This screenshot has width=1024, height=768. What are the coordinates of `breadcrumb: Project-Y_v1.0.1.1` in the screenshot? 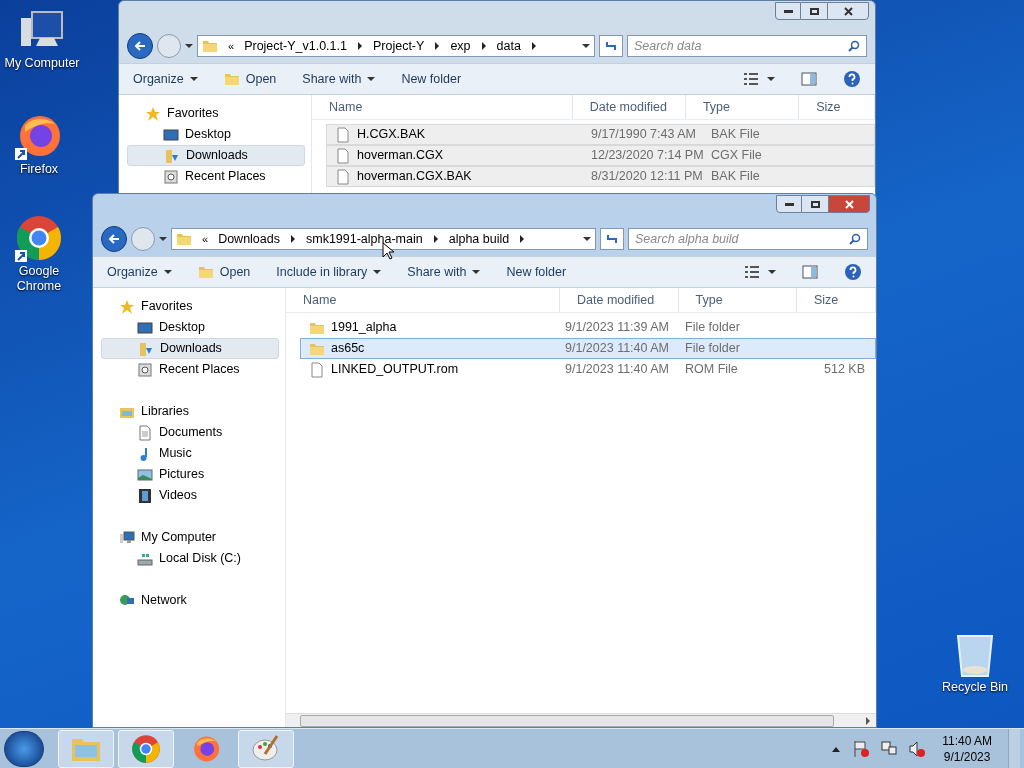 It's located at (295, 46).